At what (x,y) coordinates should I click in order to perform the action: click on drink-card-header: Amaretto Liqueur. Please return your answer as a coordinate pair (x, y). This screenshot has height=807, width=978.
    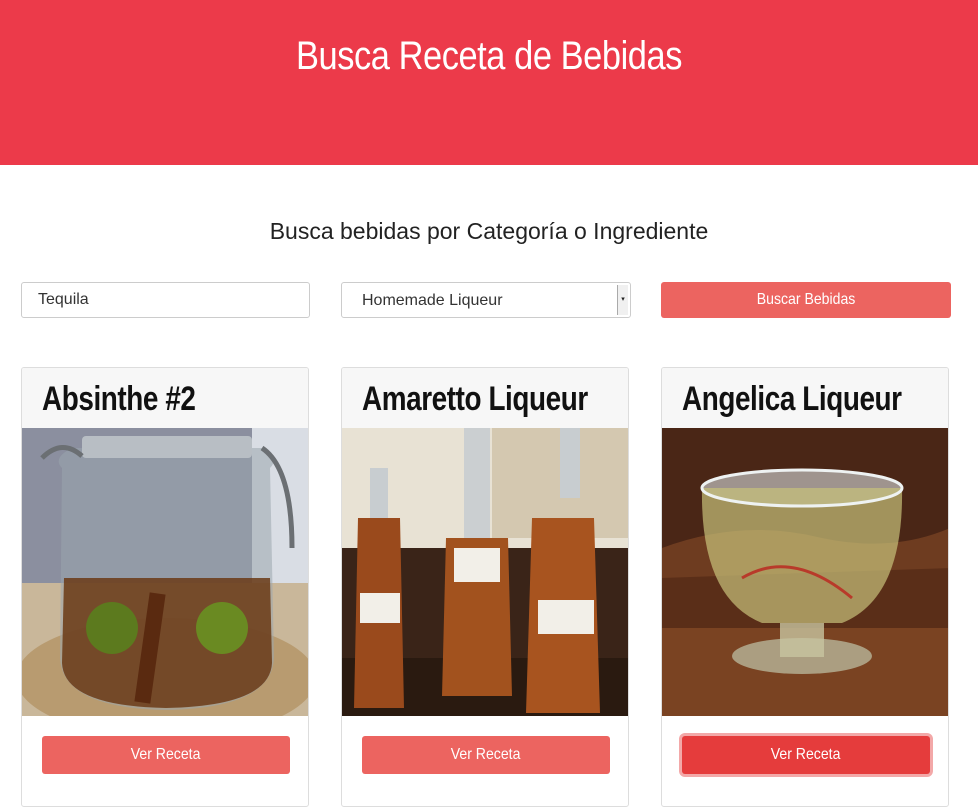
    Looking at the image, I should click on (485, 398).